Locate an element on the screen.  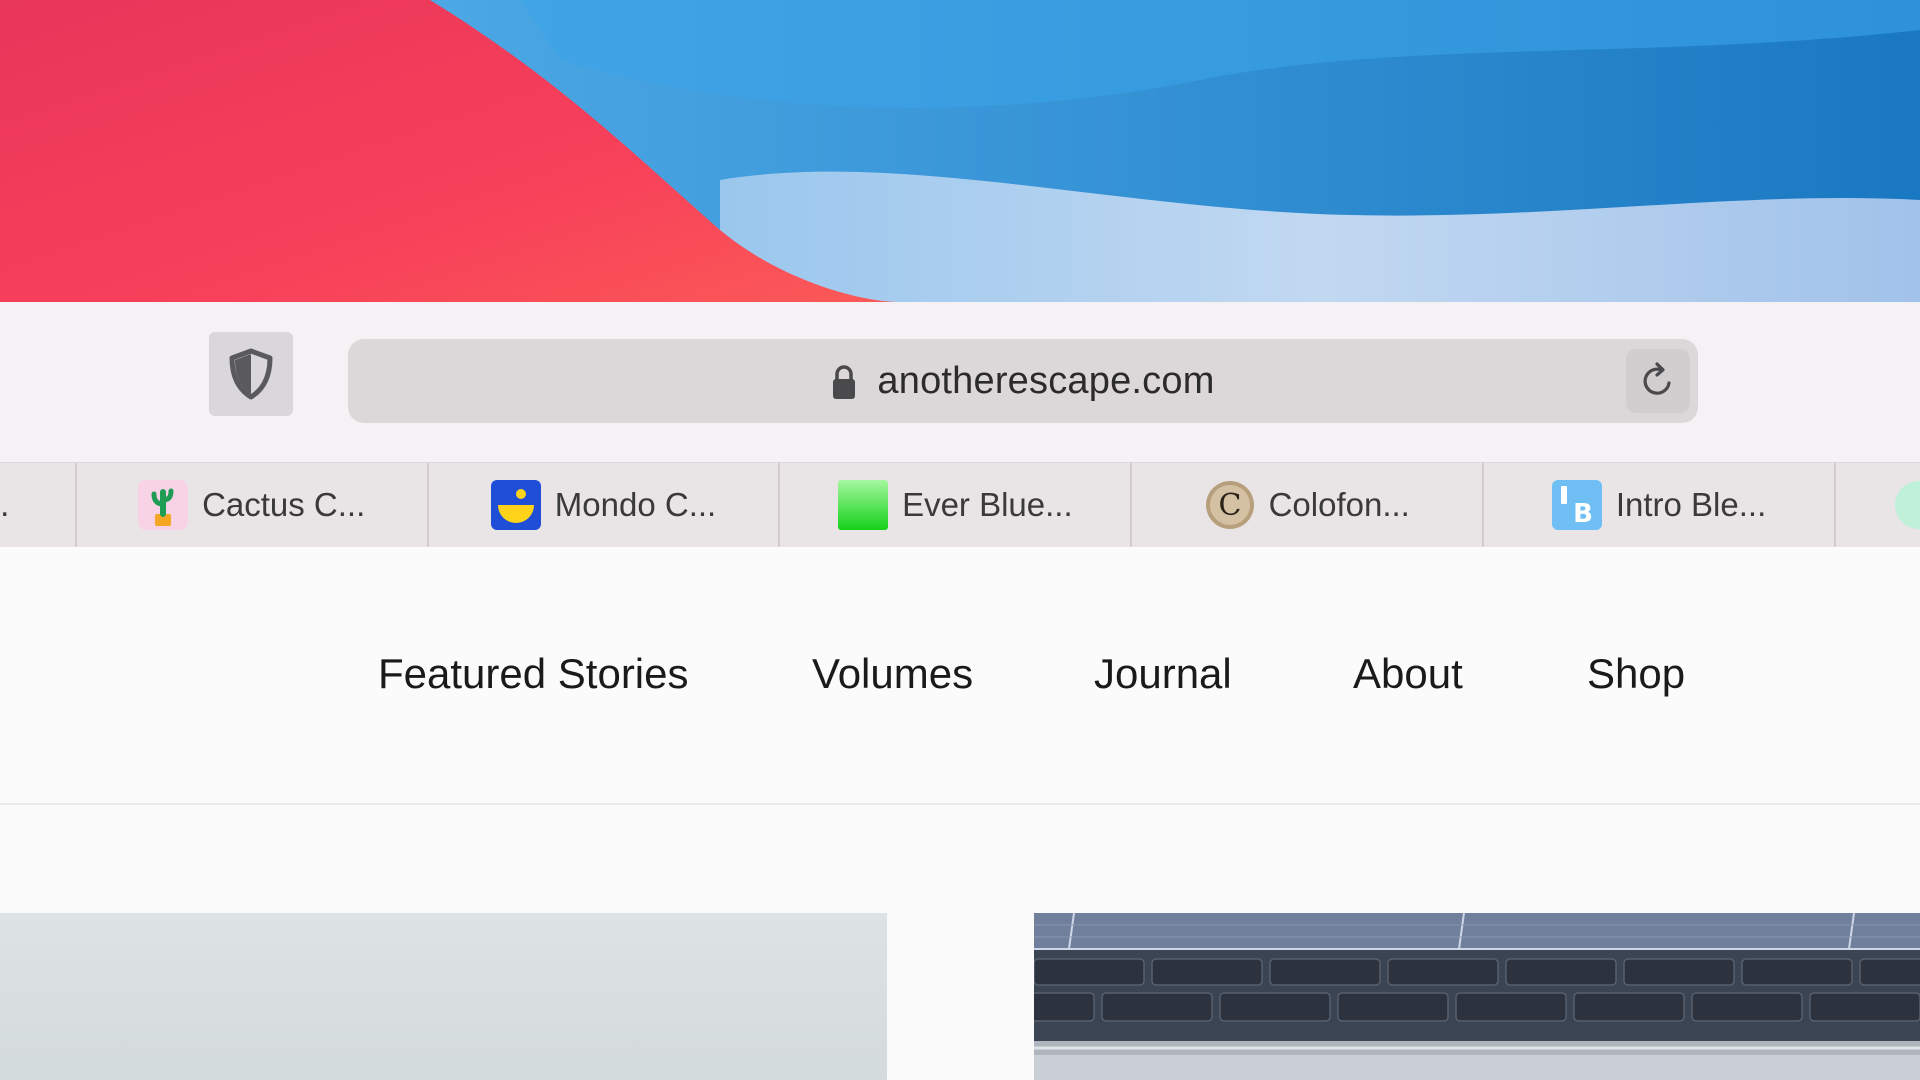
privacy-report-button is located at coordinates (251, 374).